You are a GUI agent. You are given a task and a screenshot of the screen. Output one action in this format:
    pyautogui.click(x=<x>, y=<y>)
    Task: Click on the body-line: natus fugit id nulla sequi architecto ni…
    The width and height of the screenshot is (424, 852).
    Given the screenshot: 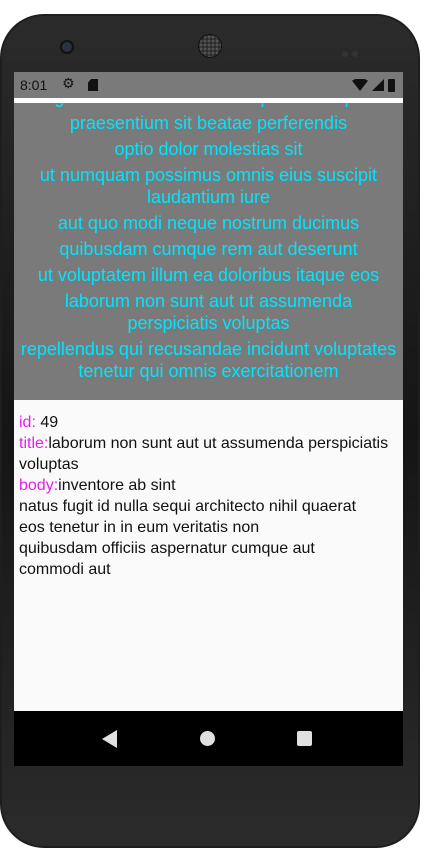 What is the action you would take?
    pyautogui.click(x=188, y=506)
    